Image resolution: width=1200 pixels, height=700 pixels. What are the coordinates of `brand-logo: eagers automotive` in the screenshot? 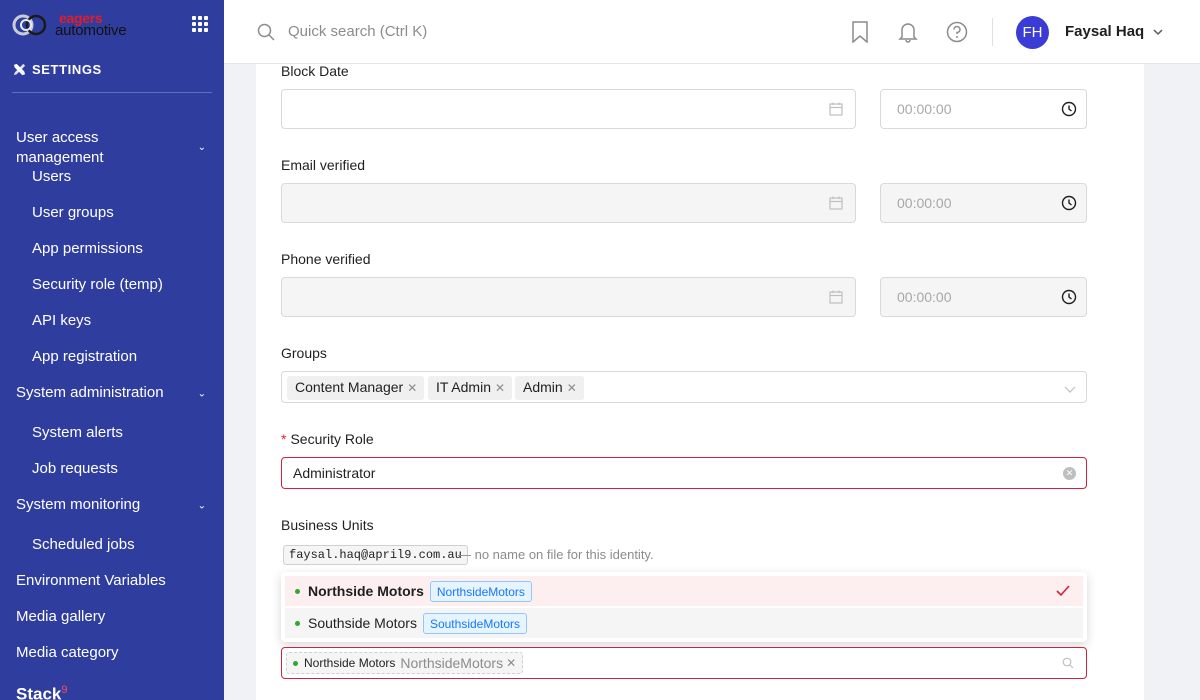 It's located at (76, 24).